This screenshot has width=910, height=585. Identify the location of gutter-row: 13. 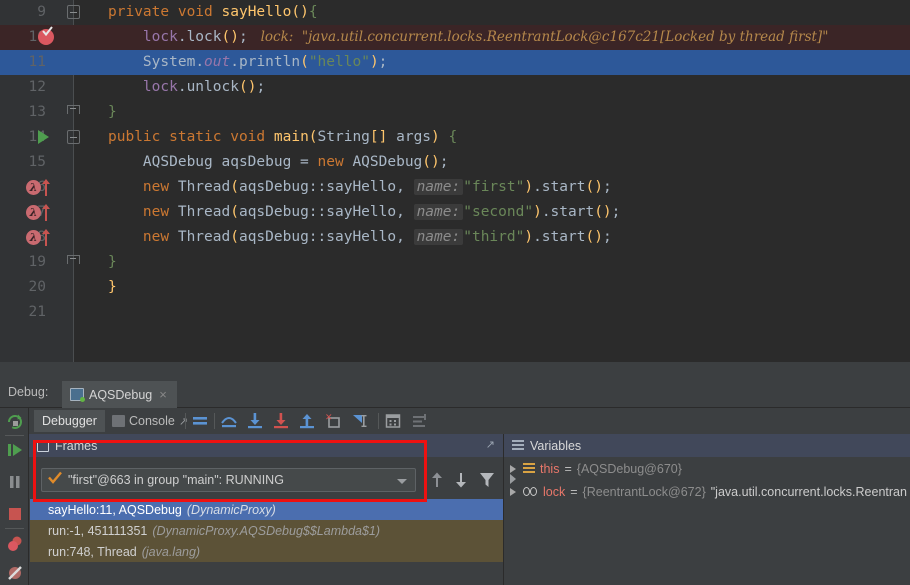
(40, 112).